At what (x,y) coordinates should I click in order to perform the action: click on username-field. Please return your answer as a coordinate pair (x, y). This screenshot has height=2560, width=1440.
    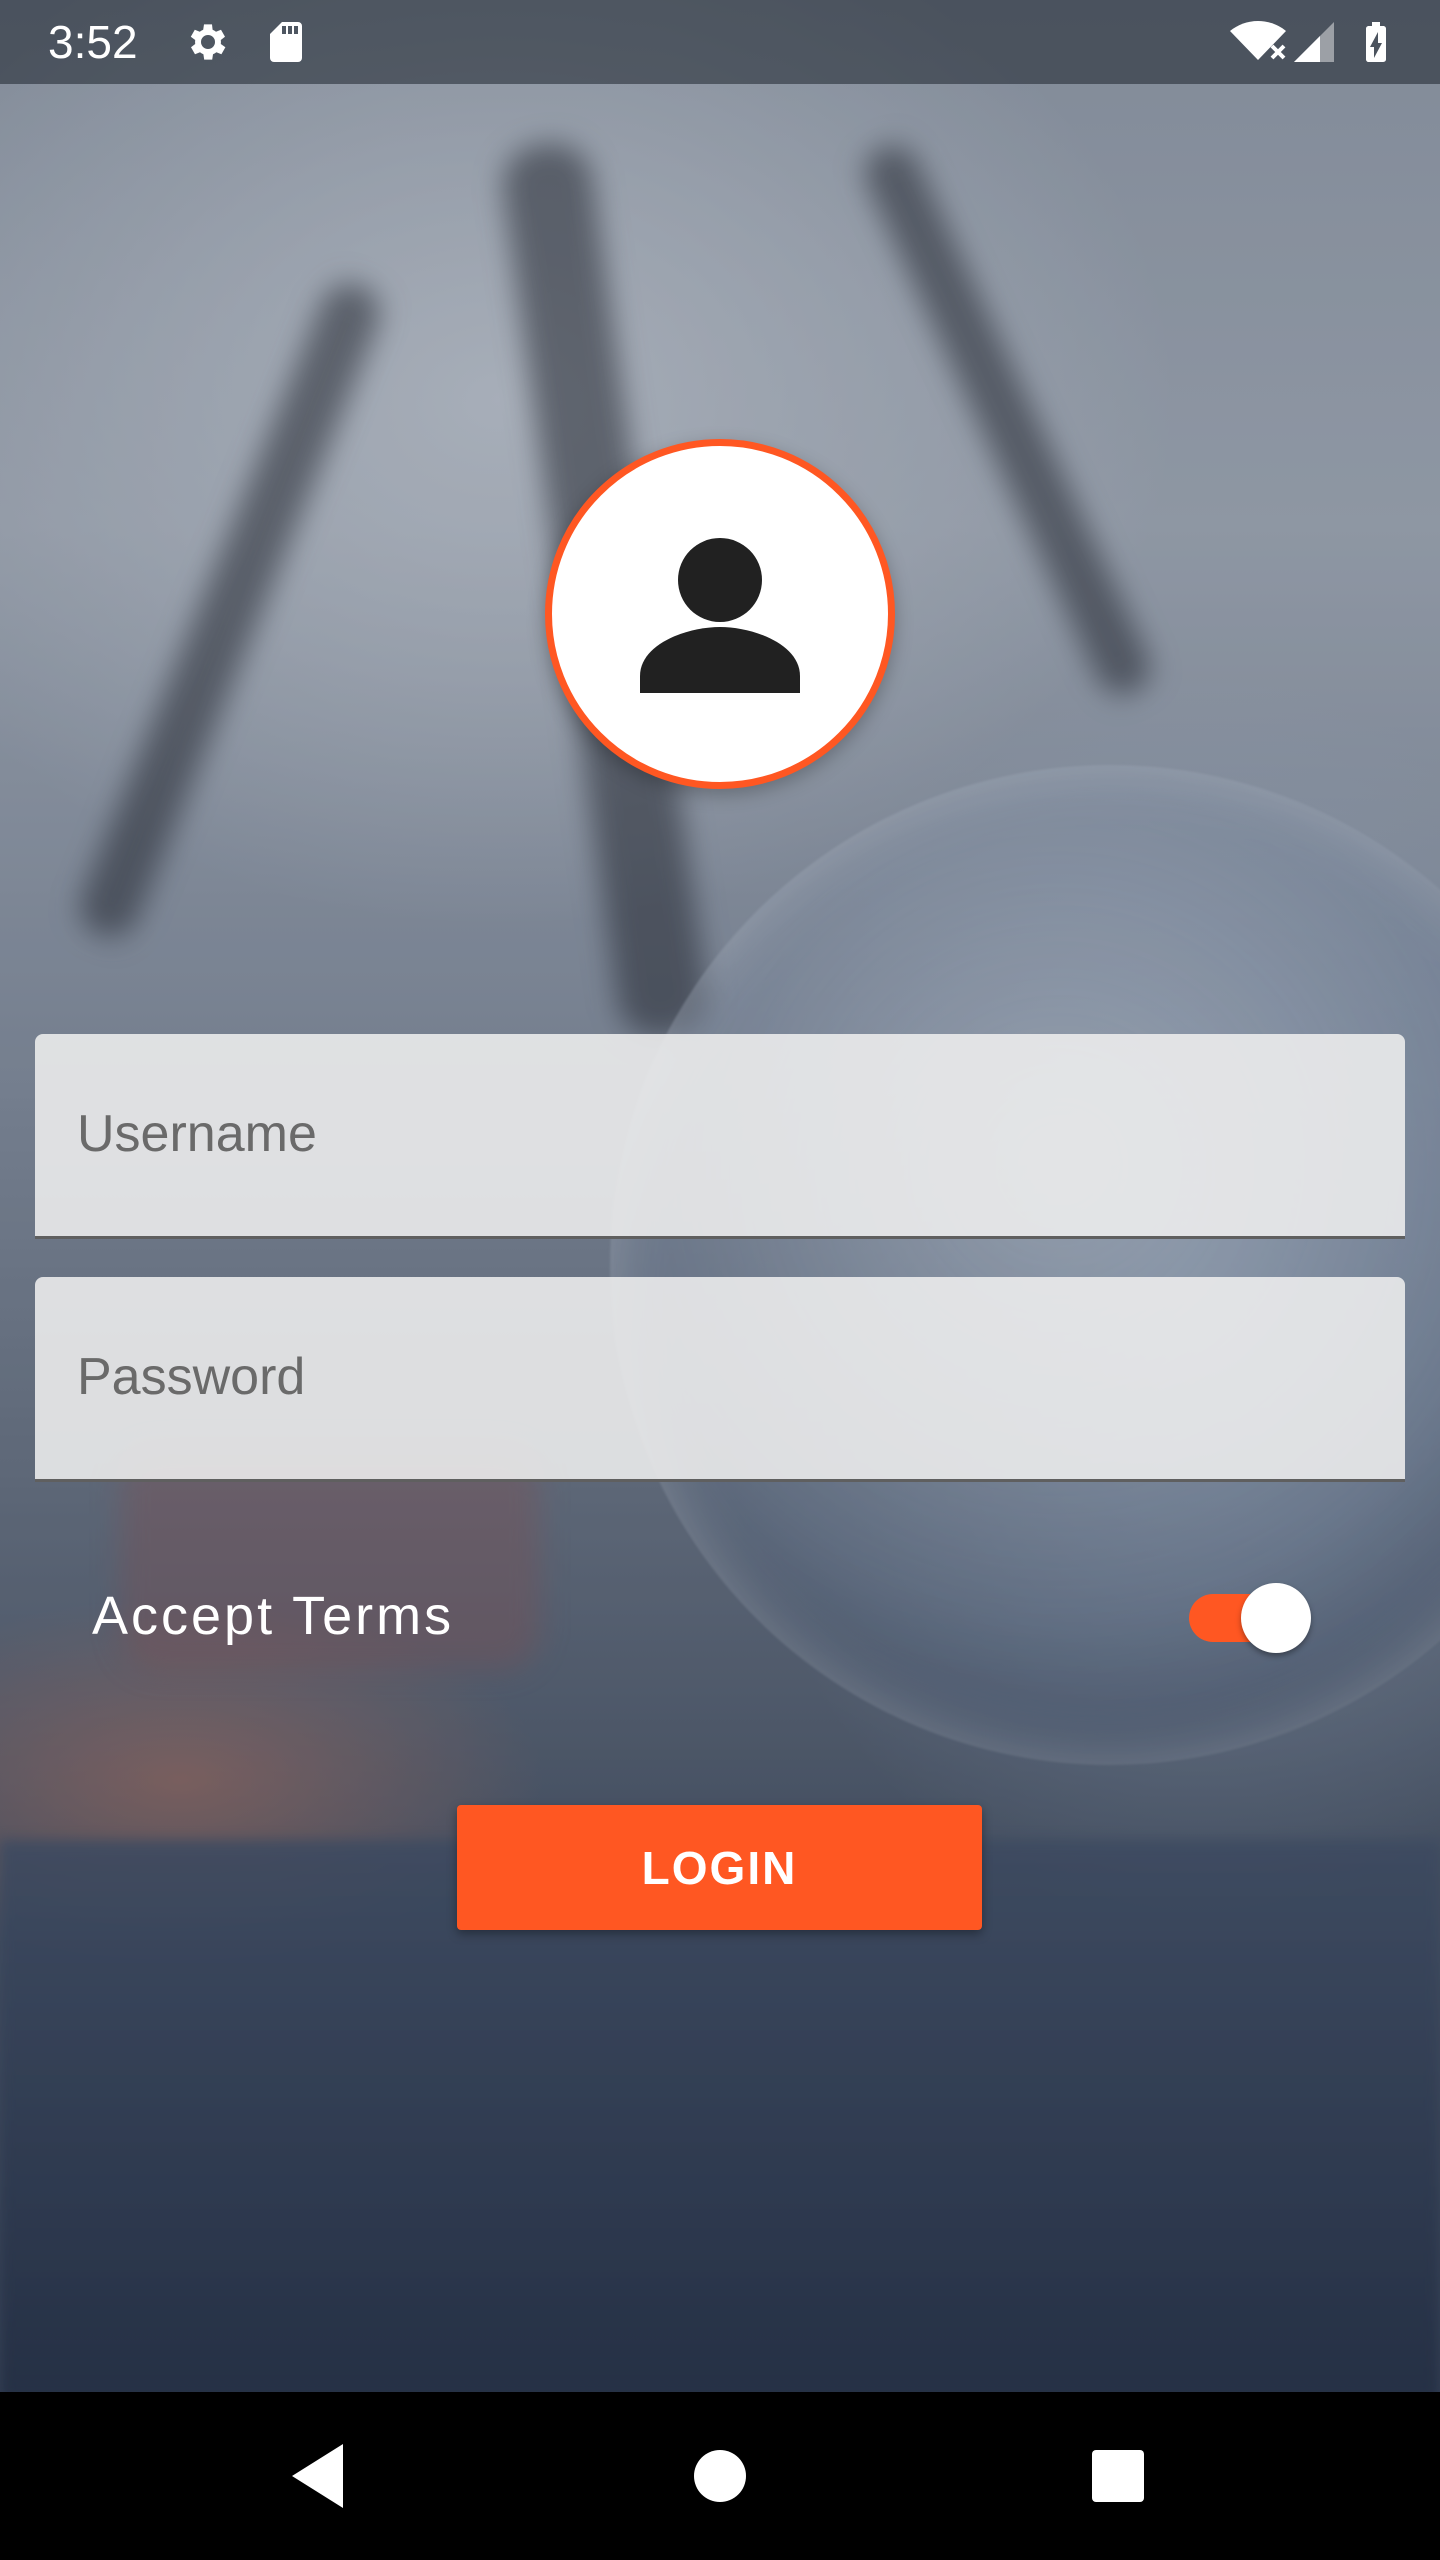
    Looking at the image, I should click on (720, 1136).